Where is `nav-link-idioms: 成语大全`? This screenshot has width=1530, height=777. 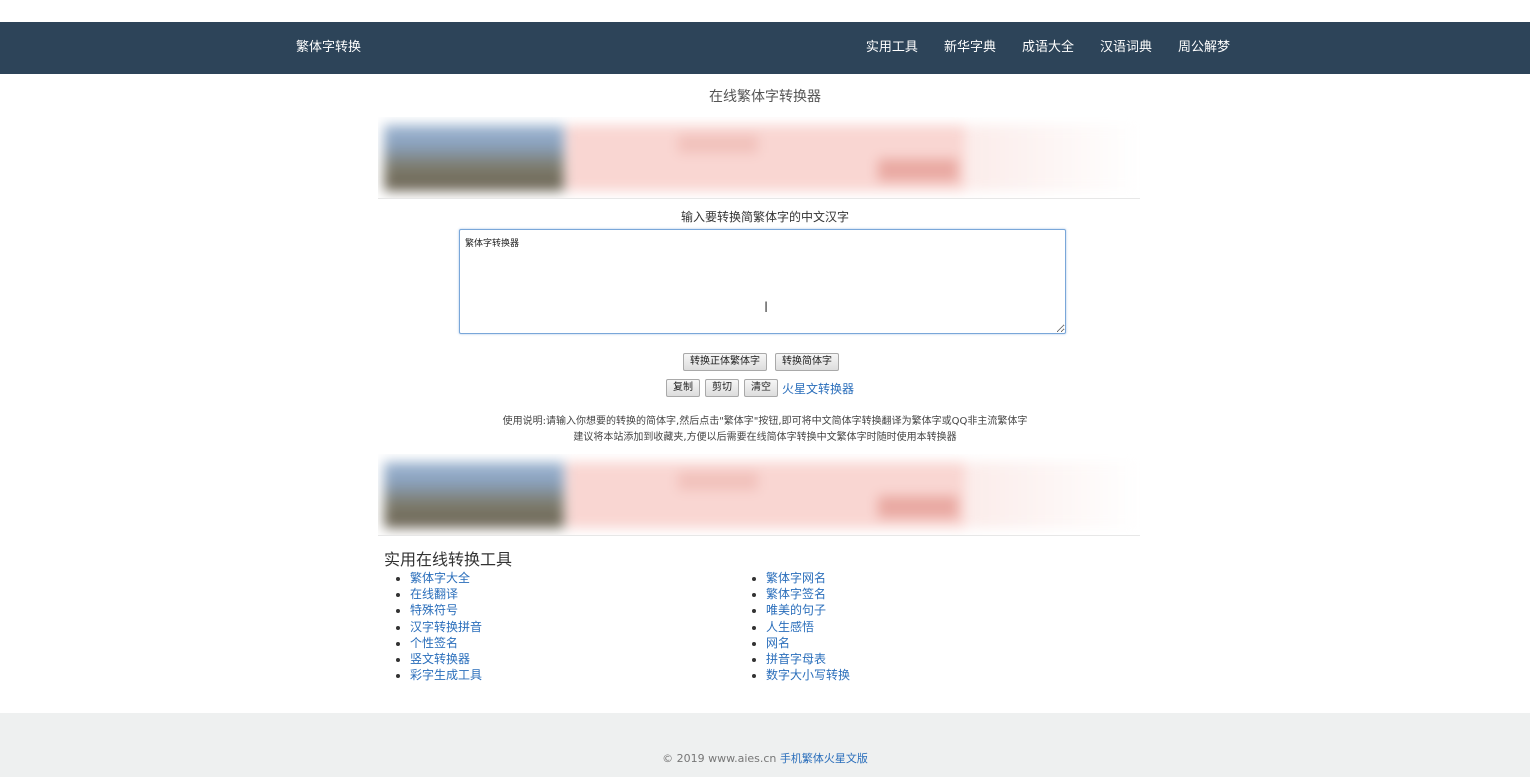
nav-link-idioms: 成语大全 is located at coordinates (1048, 48).